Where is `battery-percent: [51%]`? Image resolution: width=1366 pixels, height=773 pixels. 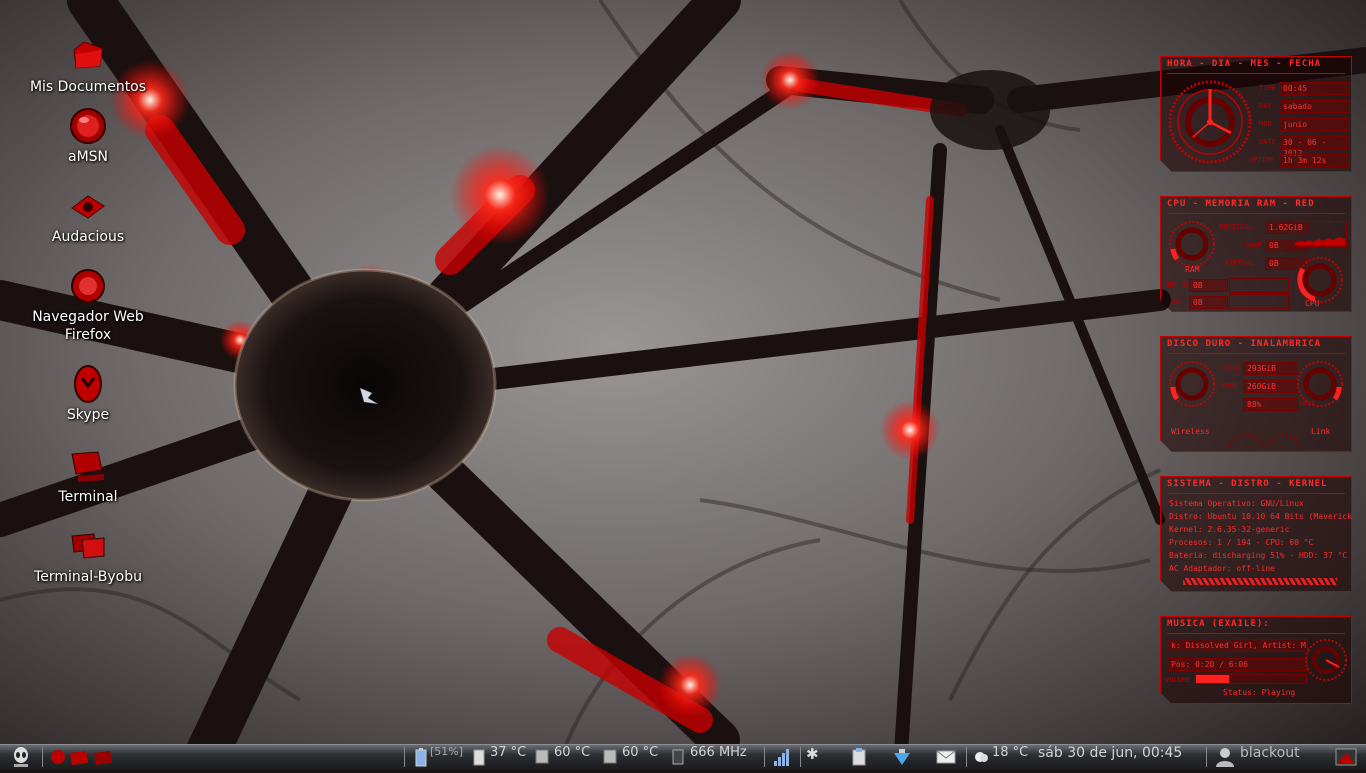
battery-percent: [51%] is located at coordinates (447, 751).